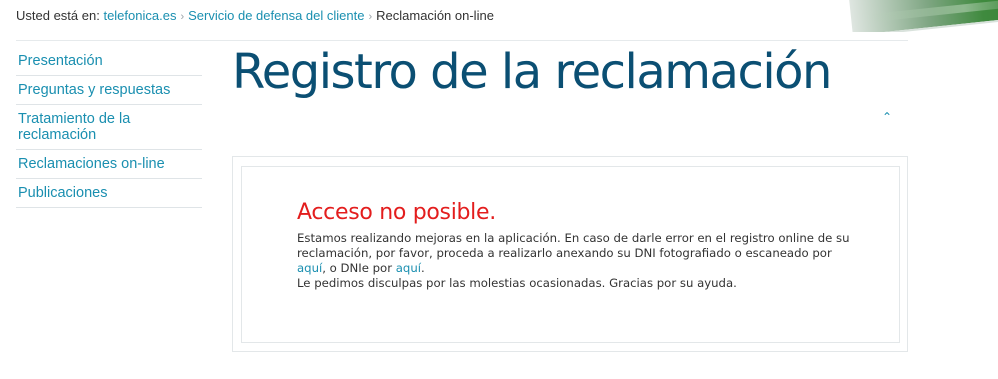 This screenshot has width=998, height=379. What do you see at coordinates (887, 117) in the screenshot?
I see `scroll-up-icon: ⌃` at bounding box center [887, 117].